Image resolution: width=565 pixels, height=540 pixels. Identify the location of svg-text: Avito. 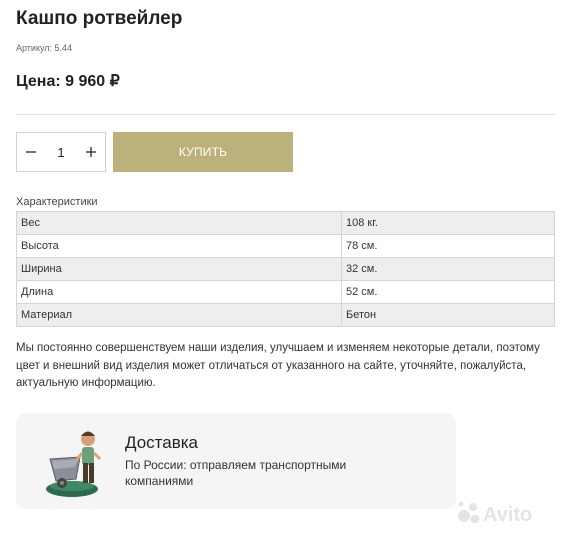
(507, 515).